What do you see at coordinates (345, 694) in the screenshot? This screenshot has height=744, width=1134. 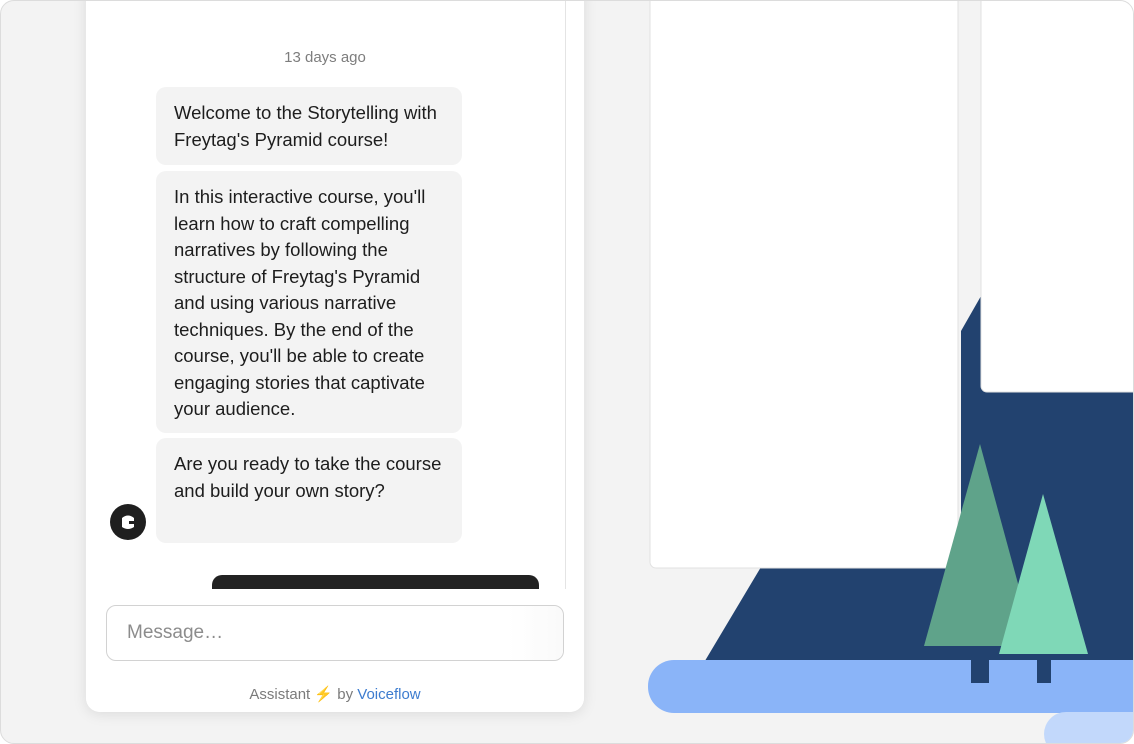 I see `footer-by-label: by` at bounding box center [345, 694].